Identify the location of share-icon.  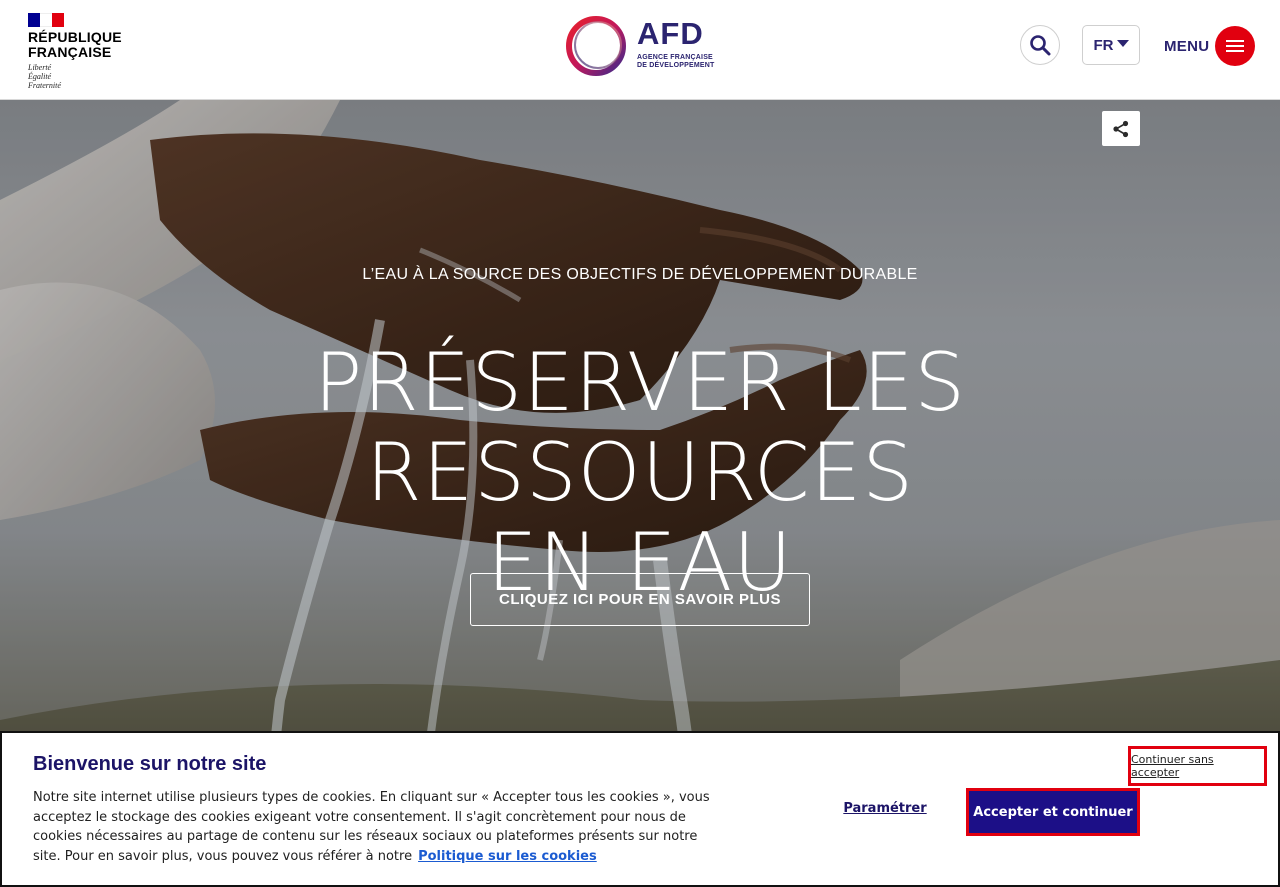
(1121, 128).